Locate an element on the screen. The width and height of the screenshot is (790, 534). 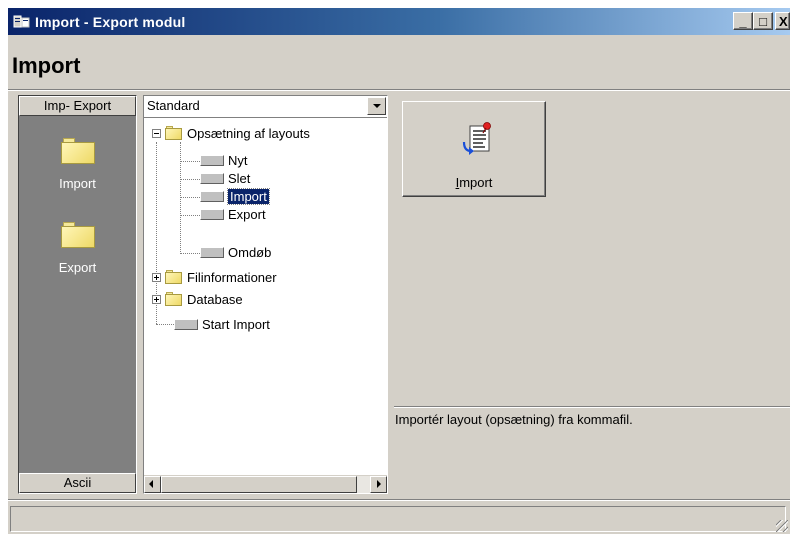
tree-node-import: Import is located at coordinates (235, 196).